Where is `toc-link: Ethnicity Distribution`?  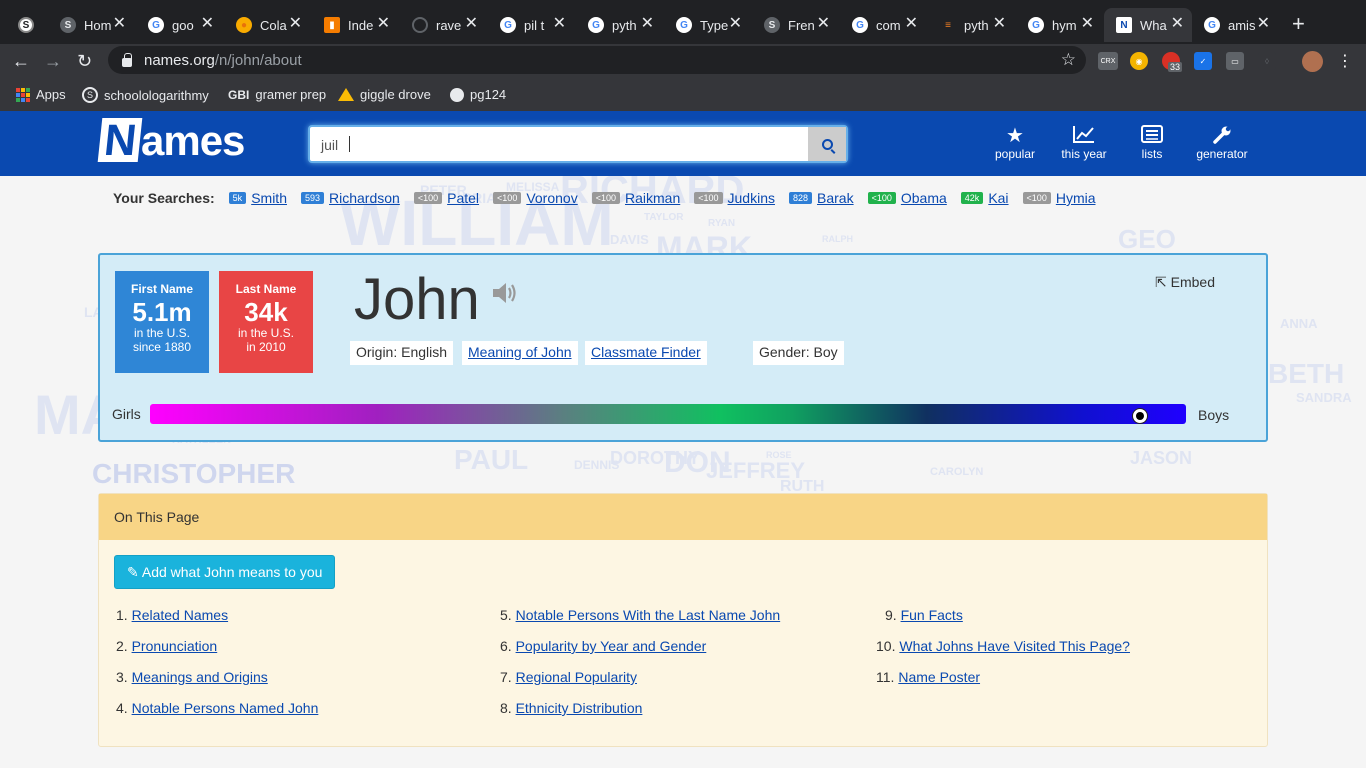
toc-link: Ethnicity Distribution is located at coordinates (579, 708).